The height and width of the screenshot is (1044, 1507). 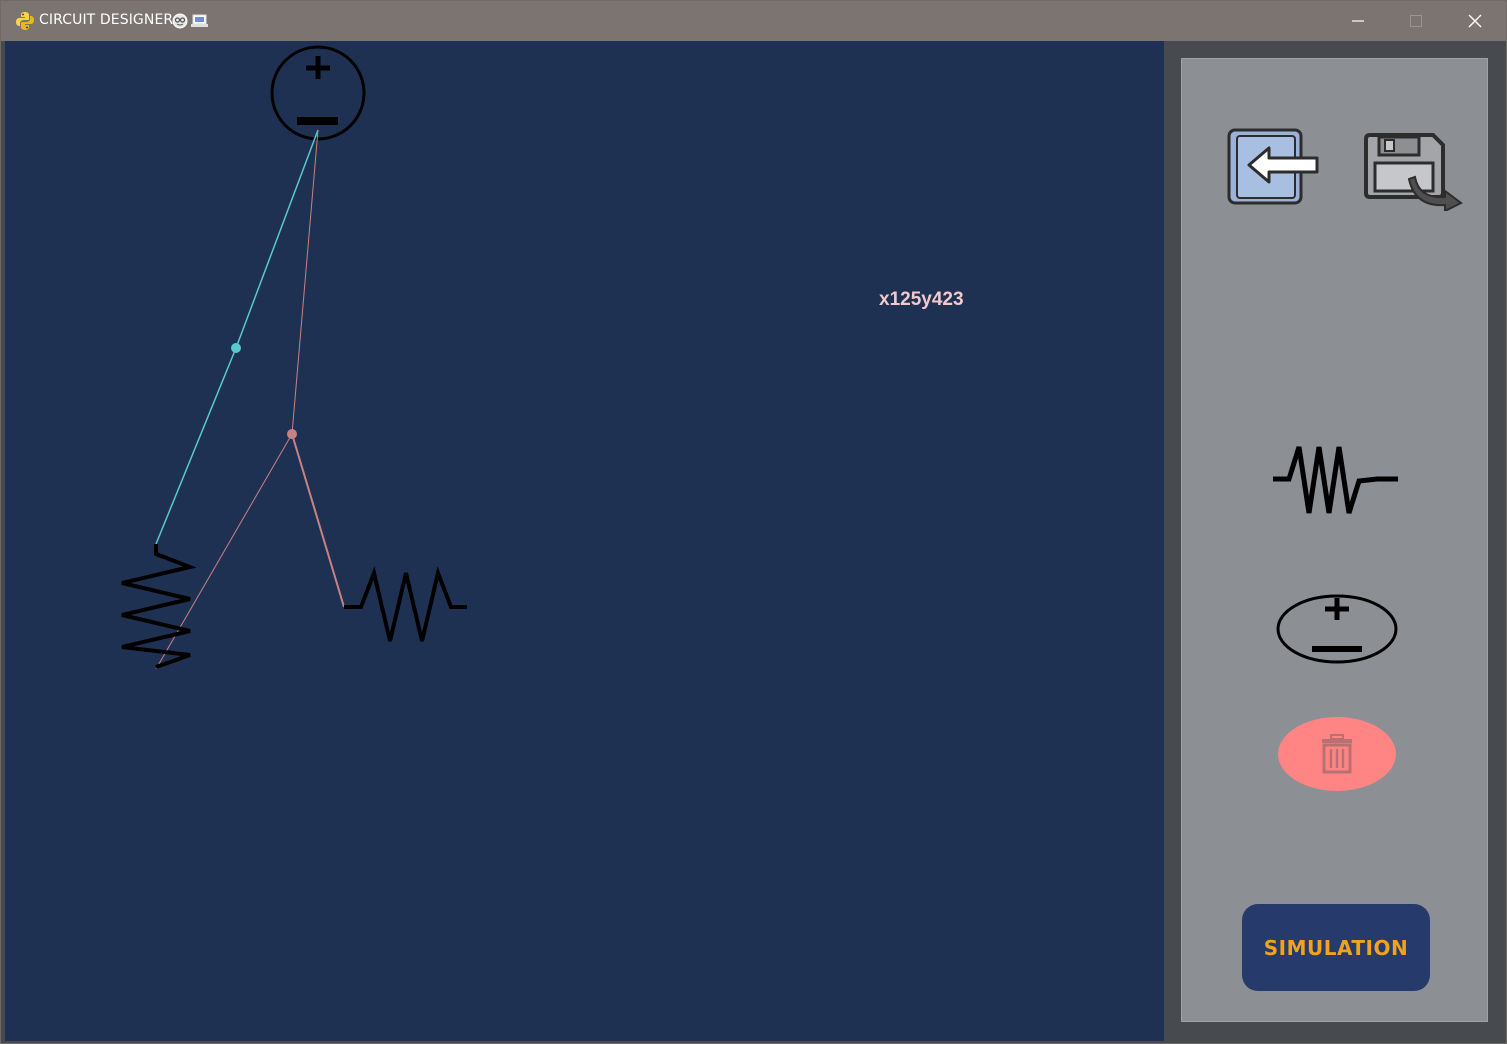 What do you see at coordinates (180, 21) in the screenshot?
I see `nerd-face-icon` at bounding box center [180, 21].